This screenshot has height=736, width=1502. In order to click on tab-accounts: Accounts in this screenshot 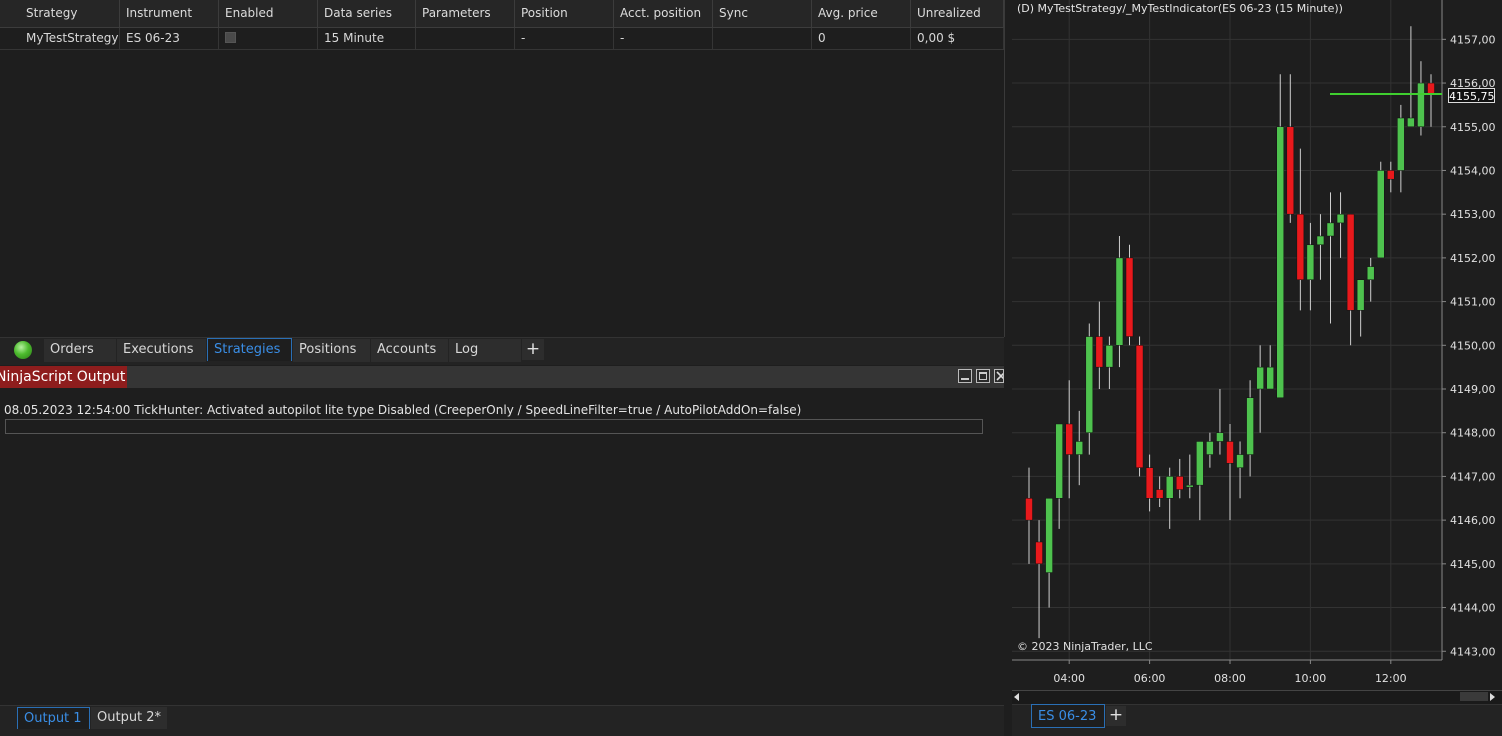, I will do `click(409, 350)`.